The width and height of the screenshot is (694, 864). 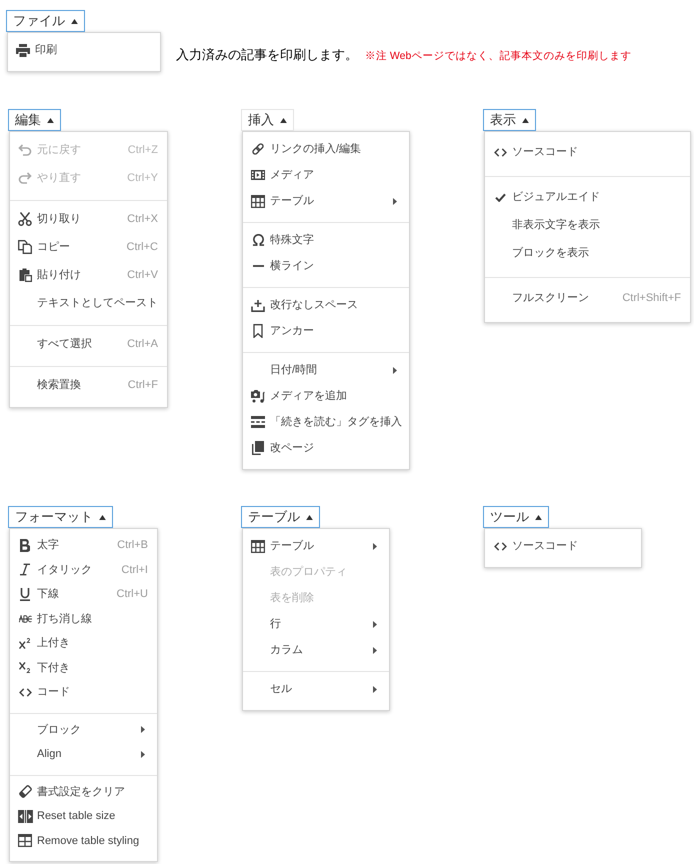 What do you see at coordinates (25, 178) in the screenshot?
I see `redo-icon` at bounding box center [25, 178].